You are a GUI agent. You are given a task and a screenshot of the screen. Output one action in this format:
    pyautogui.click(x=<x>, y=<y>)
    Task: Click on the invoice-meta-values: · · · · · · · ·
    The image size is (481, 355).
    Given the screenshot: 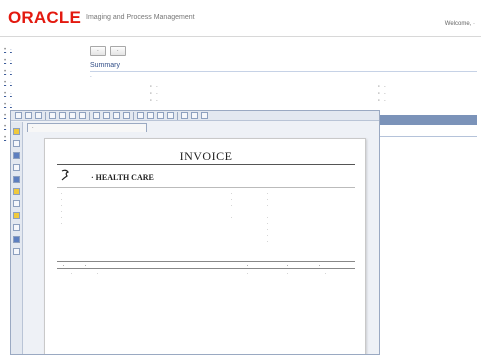 What is the action you would take?
    pyautogui.click(x=268, y=218)
    